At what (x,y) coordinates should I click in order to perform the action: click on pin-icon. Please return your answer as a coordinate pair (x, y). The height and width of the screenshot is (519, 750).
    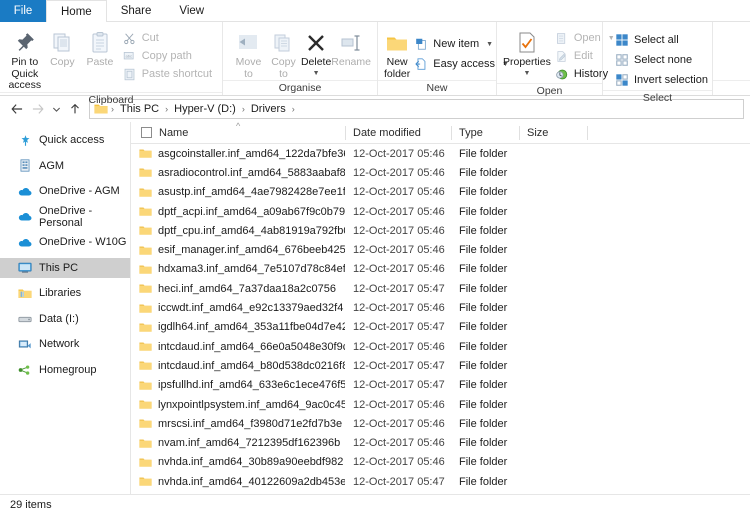
    Looking at the image, I should click on (25, 43).